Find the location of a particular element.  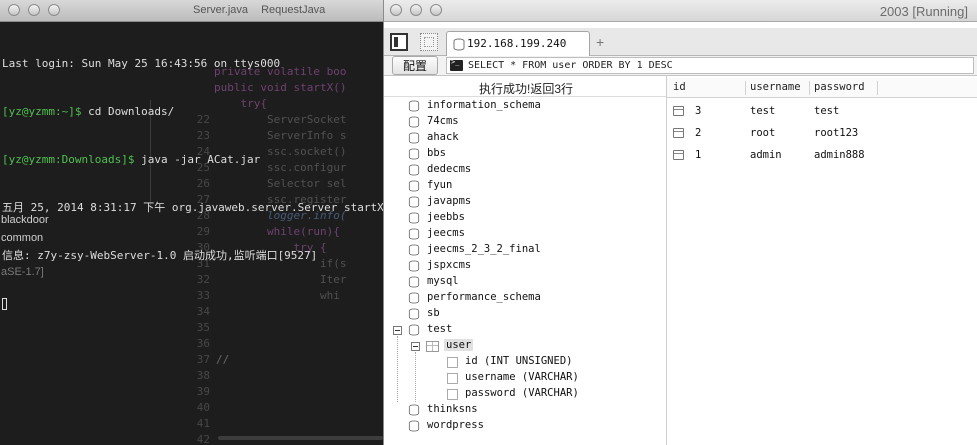

tree-db-information-schema: information_schema is located at coordinates (524, 106).